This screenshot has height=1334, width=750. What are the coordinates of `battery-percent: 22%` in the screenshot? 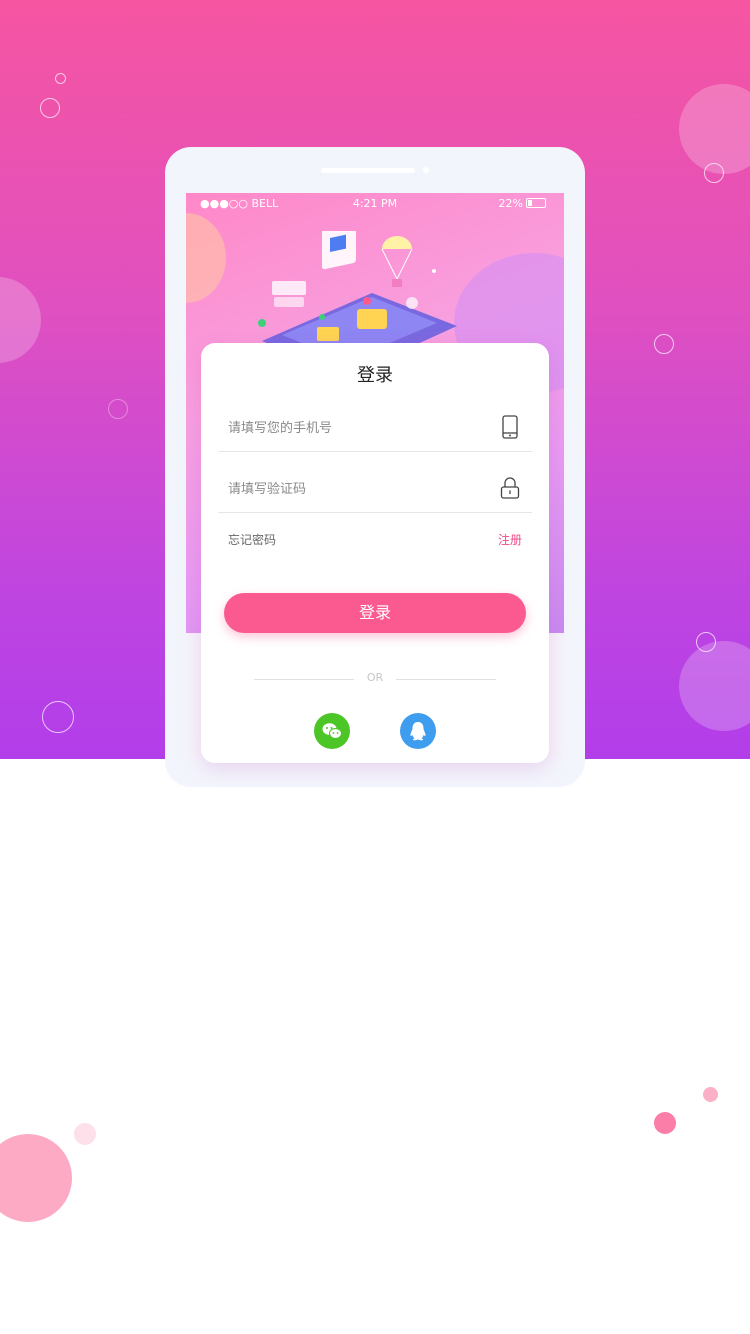 It's located at (510, 203).